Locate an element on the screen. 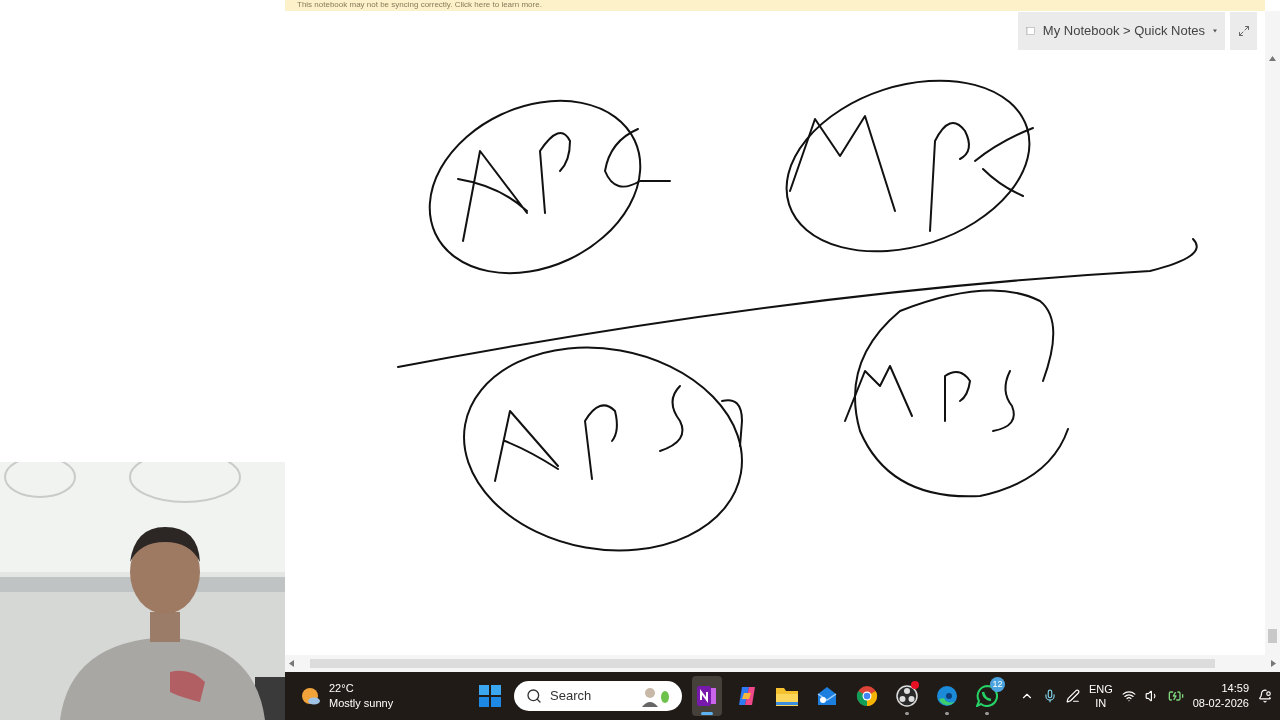  clock-button: 14:59 08-02-2026 is located at coordinates (1220, 696).